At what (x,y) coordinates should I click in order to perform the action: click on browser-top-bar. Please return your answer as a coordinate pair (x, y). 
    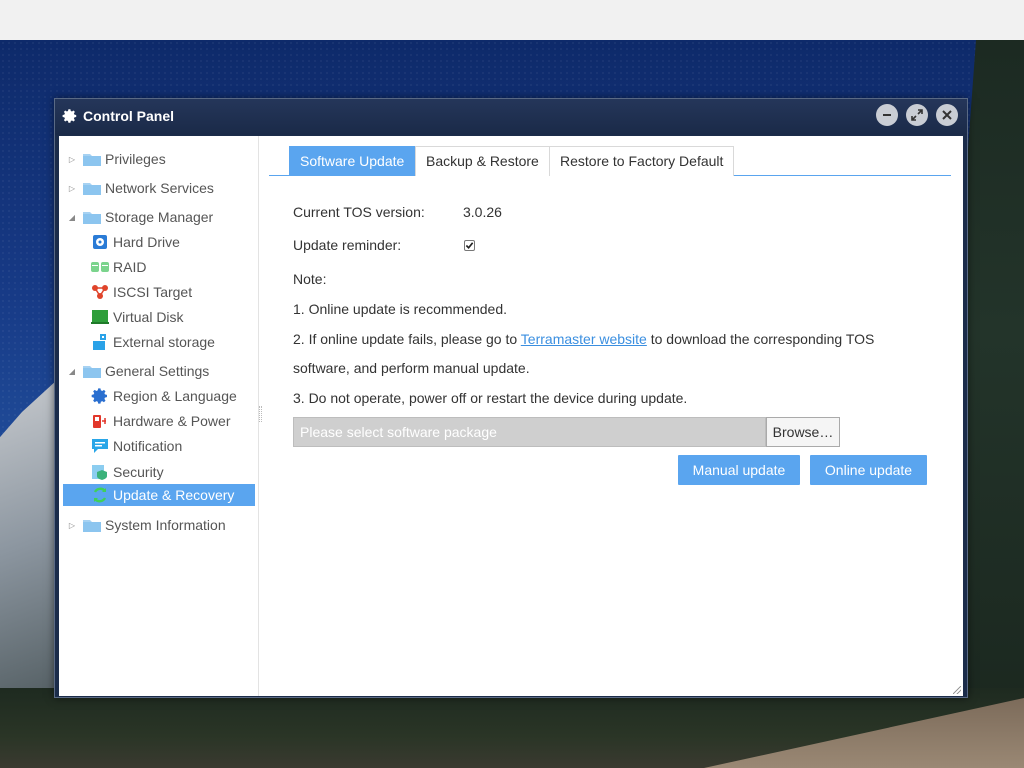
    Looking at the image, I should click on (512, 20).